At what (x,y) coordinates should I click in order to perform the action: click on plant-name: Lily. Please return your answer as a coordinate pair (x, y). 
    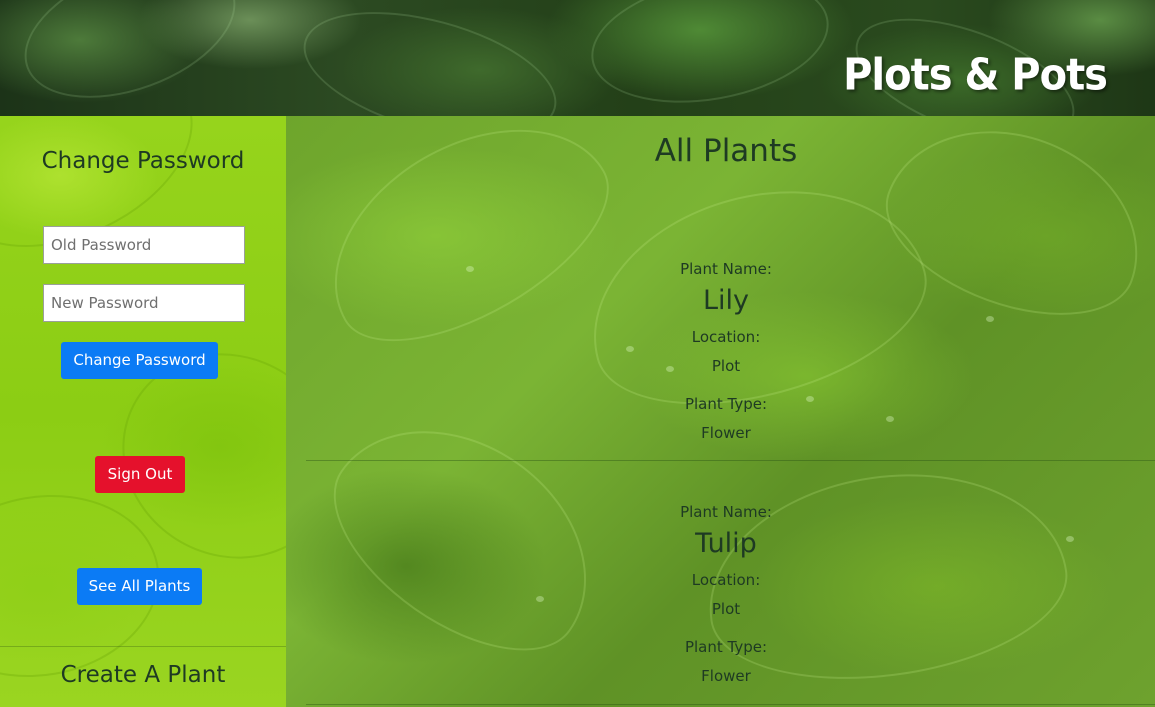
    Looking at the image, I should click on (726, 300).